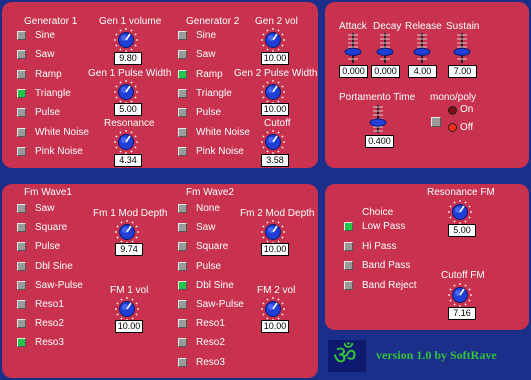 The height and width of the screenshot is (380, 531). I want to click on fm2-wave-option: Dbl Sine, so click(223, 286).